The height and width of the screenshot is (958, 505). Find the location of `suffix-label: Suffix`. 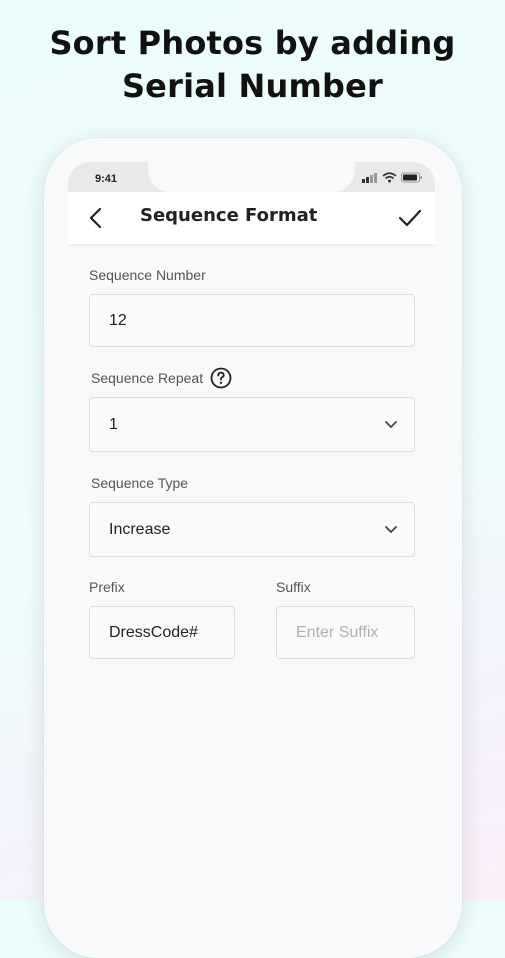

suffix-label: Suffix is located at coordinates (293, 587).